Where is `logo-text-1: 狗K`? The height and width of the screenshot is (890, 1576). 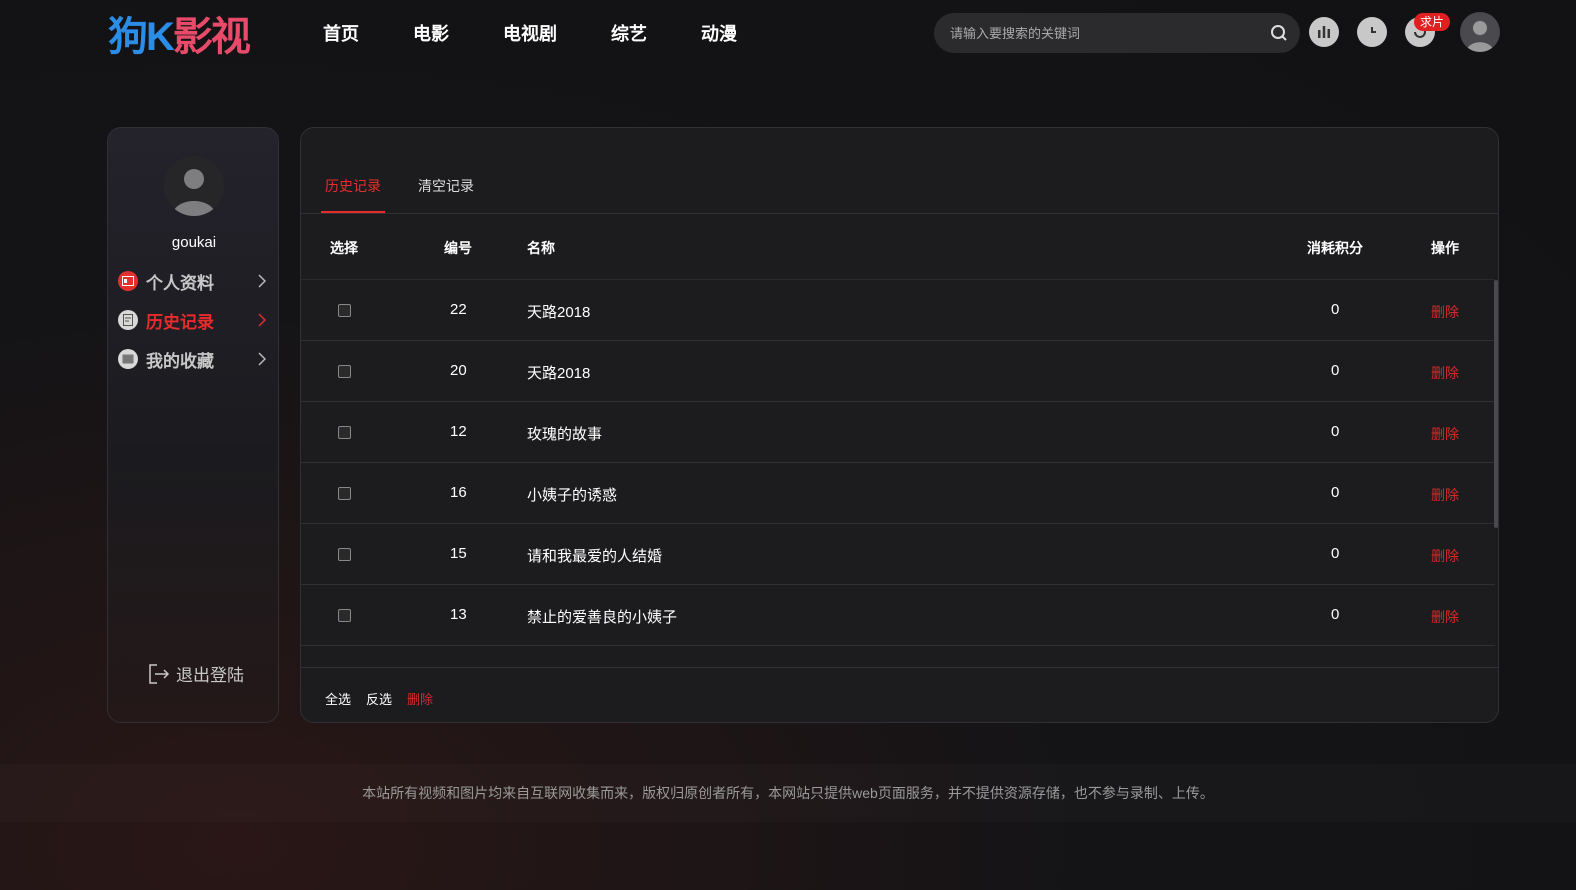
logo-text-1: 狗K is located at coordinates (141, 37).